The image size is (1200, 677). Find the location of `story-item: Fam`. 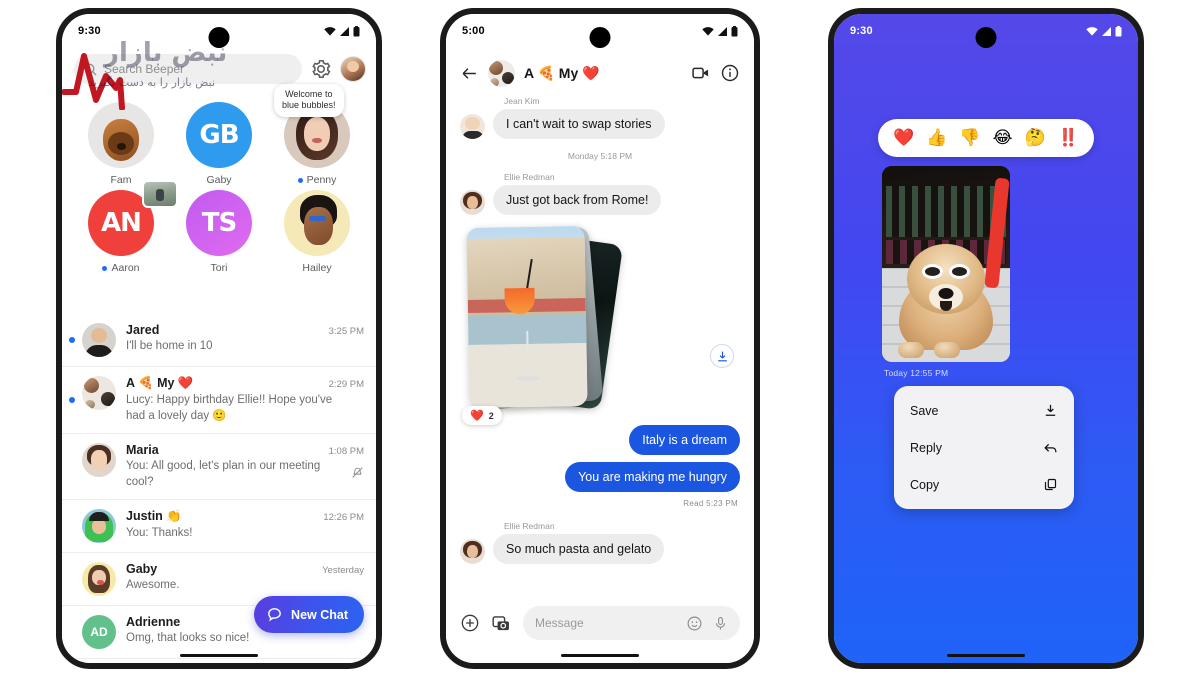

story-item: Fam is located at coordinates (121, 144).